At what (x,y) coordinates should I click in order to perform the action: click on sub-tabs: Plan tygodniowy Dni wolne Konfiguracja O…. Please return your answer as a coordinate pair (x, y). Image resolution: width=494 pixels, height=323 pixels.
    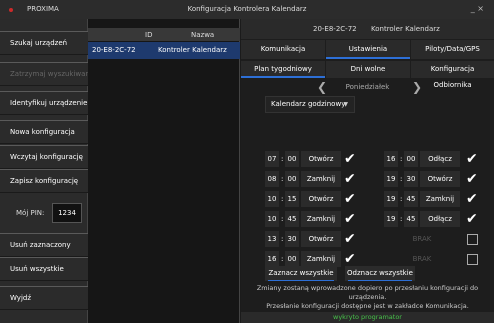
    Looking at the image, I should click on (367, 75).